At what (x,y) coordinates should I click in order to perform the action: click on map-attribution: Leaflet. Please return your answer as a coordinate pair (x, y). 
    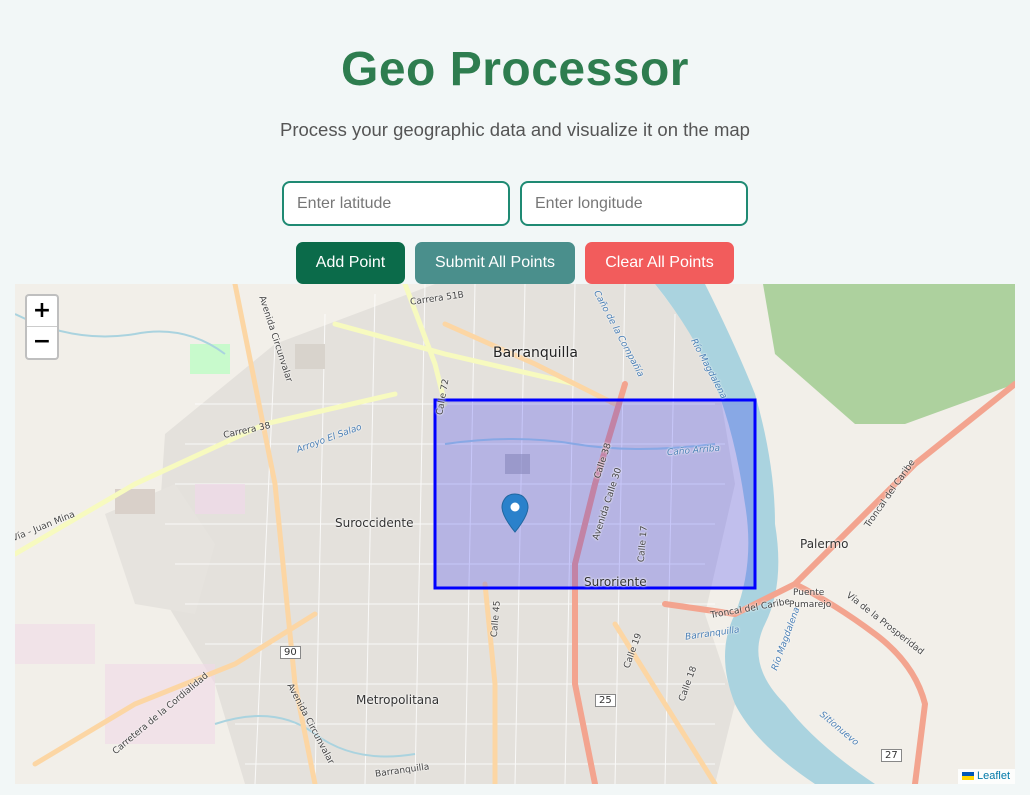
    Looking at the image, I should click on (986, 776).